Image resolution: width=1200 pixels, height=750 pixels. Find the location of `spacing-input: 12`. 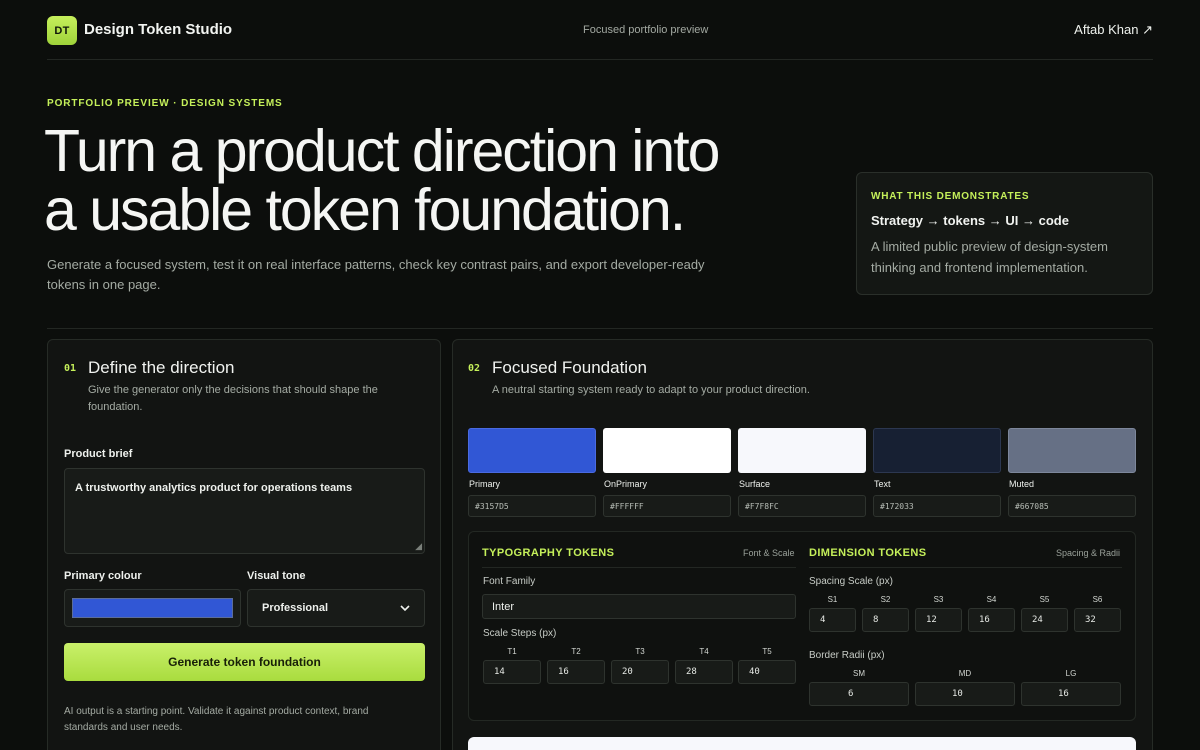

spacing-input: 12 is located at coordinates (938, 620).